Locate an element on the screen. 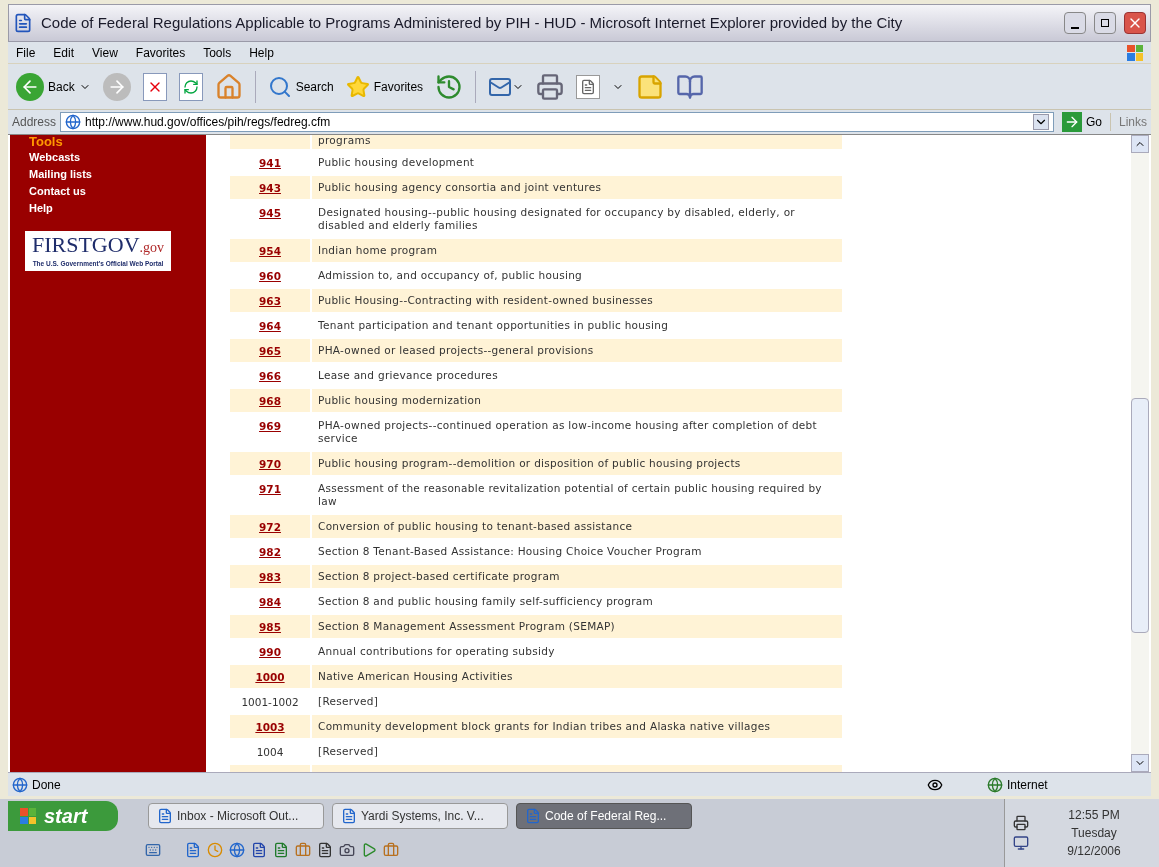 This screenshot has height=867, width=1159. minimize-button is located at coordinates (1075, 23).